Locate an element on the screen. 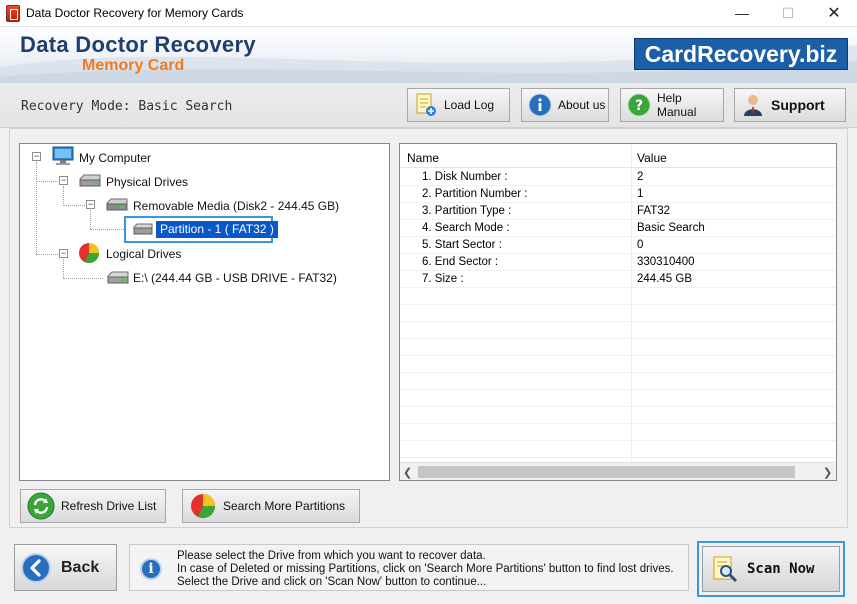  help-icon: ? is located at coordinates (639, 105).